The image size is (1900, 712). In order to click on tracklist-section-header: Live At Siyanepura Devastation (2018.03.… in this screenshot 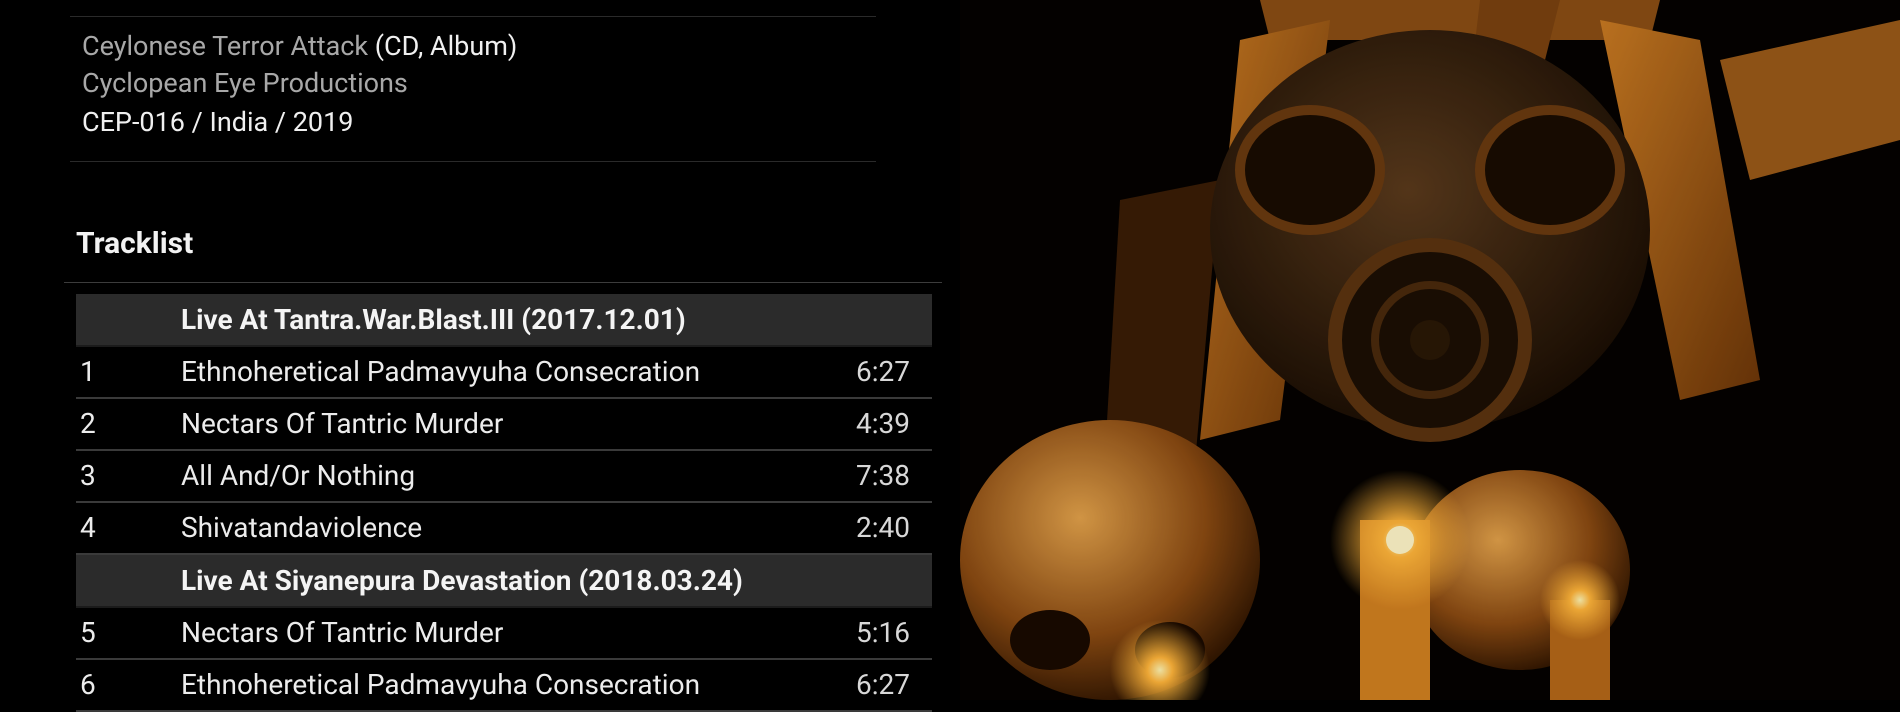, I will do `click(504, 581)`.